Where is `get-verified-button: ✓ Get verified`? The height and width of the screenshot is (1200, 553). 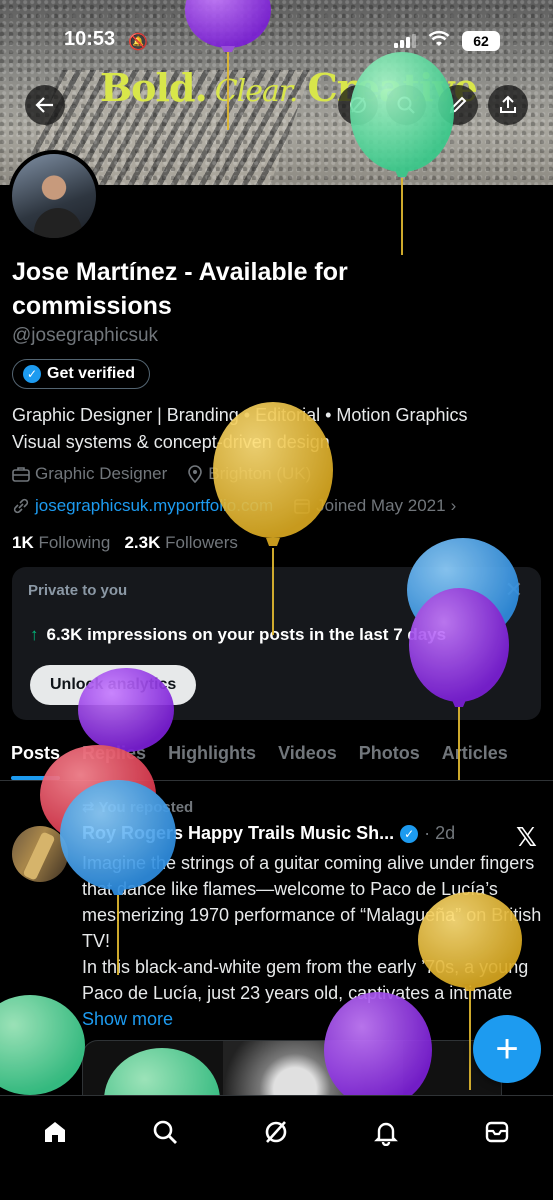 get-verified-button: ✓ Get verified is located at coordinates (81, 374).